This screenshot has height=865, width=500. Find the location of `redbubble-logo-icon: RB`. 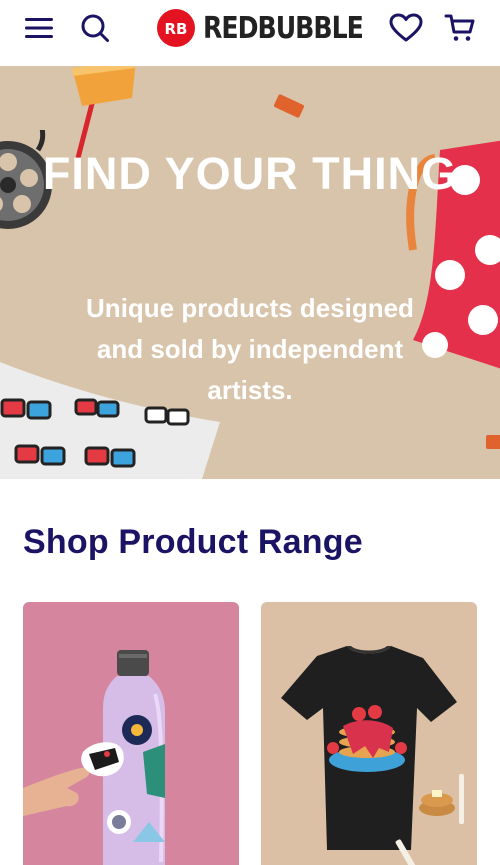

redbubble-logo-icon: RB is located at coordinates (176, 28).